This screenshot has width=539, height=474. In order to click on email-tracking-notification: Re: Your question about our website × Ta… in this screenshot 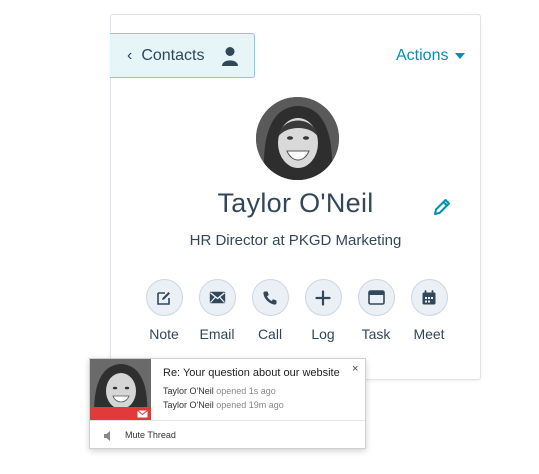, I will do `click(227, 403)`.